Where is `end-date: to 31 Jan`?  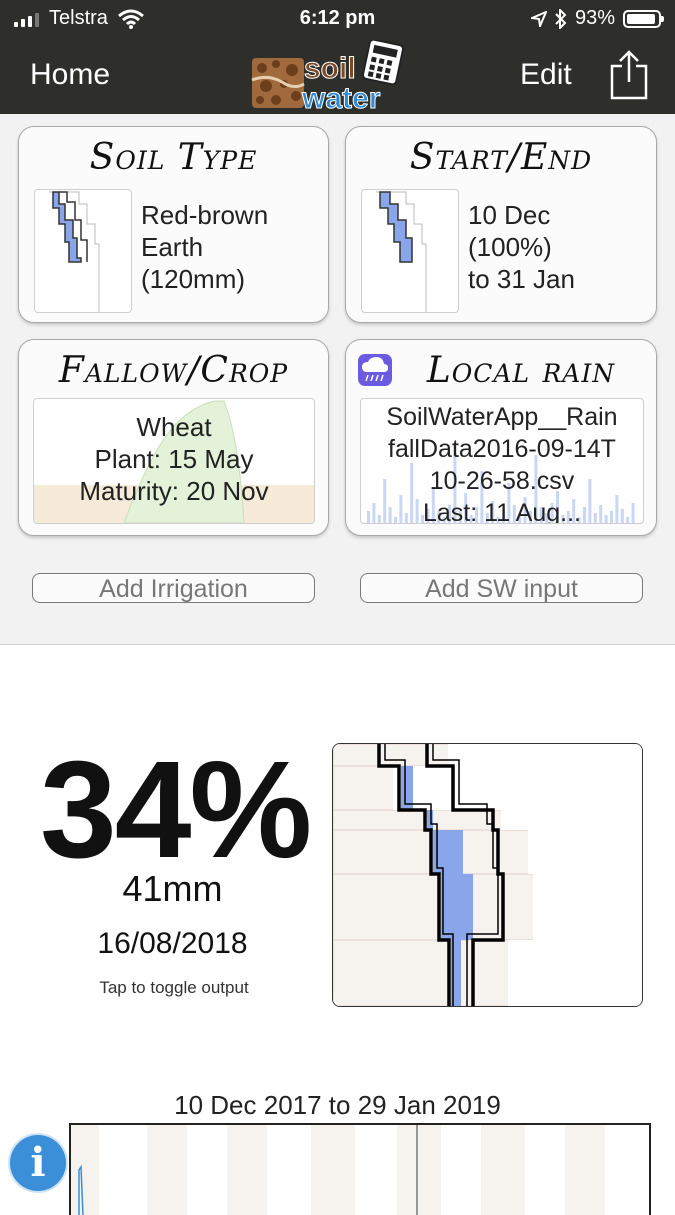 end-date: to 31 Jan is located at coordinates (521, 279).